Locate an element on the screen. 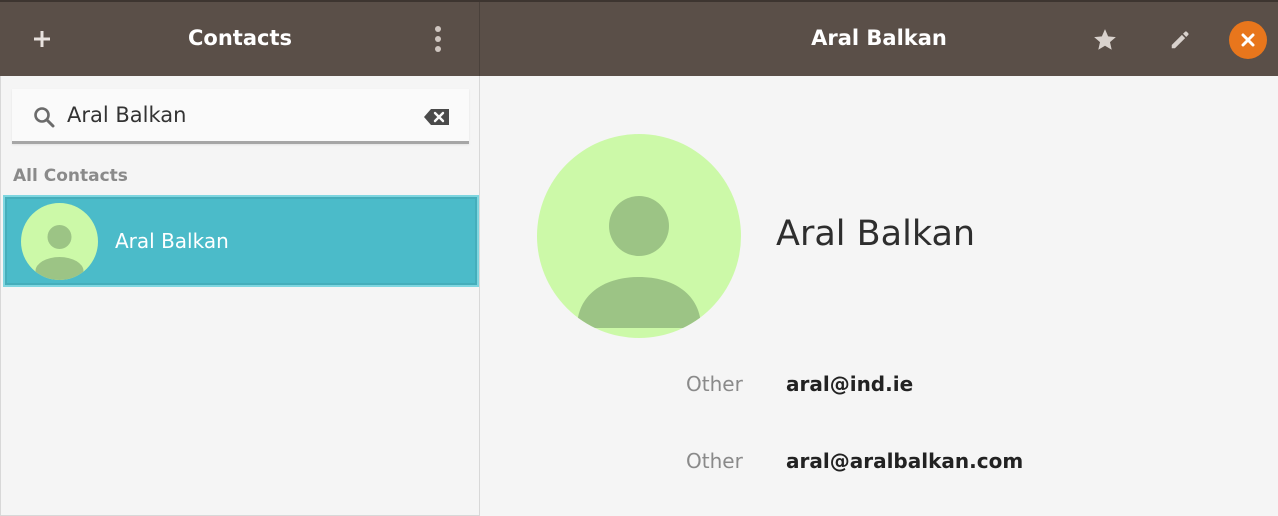 This screenshot has height=516, width=1278. edit-button is located at coordinates (1180, 40).